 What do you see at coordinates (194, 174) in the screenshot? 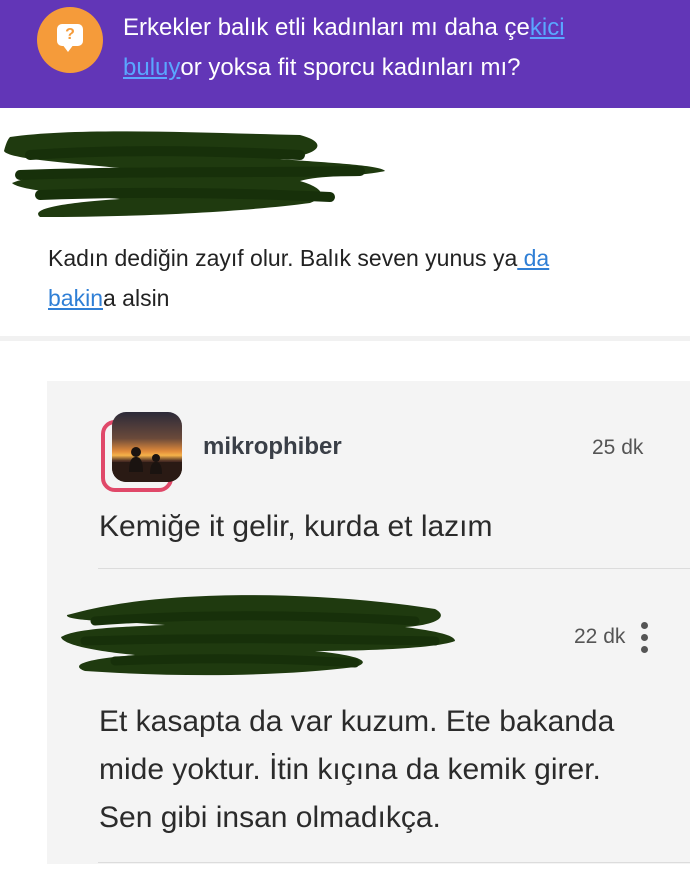
I see `redaction-scribble-author` at bounding box center [194, 174].